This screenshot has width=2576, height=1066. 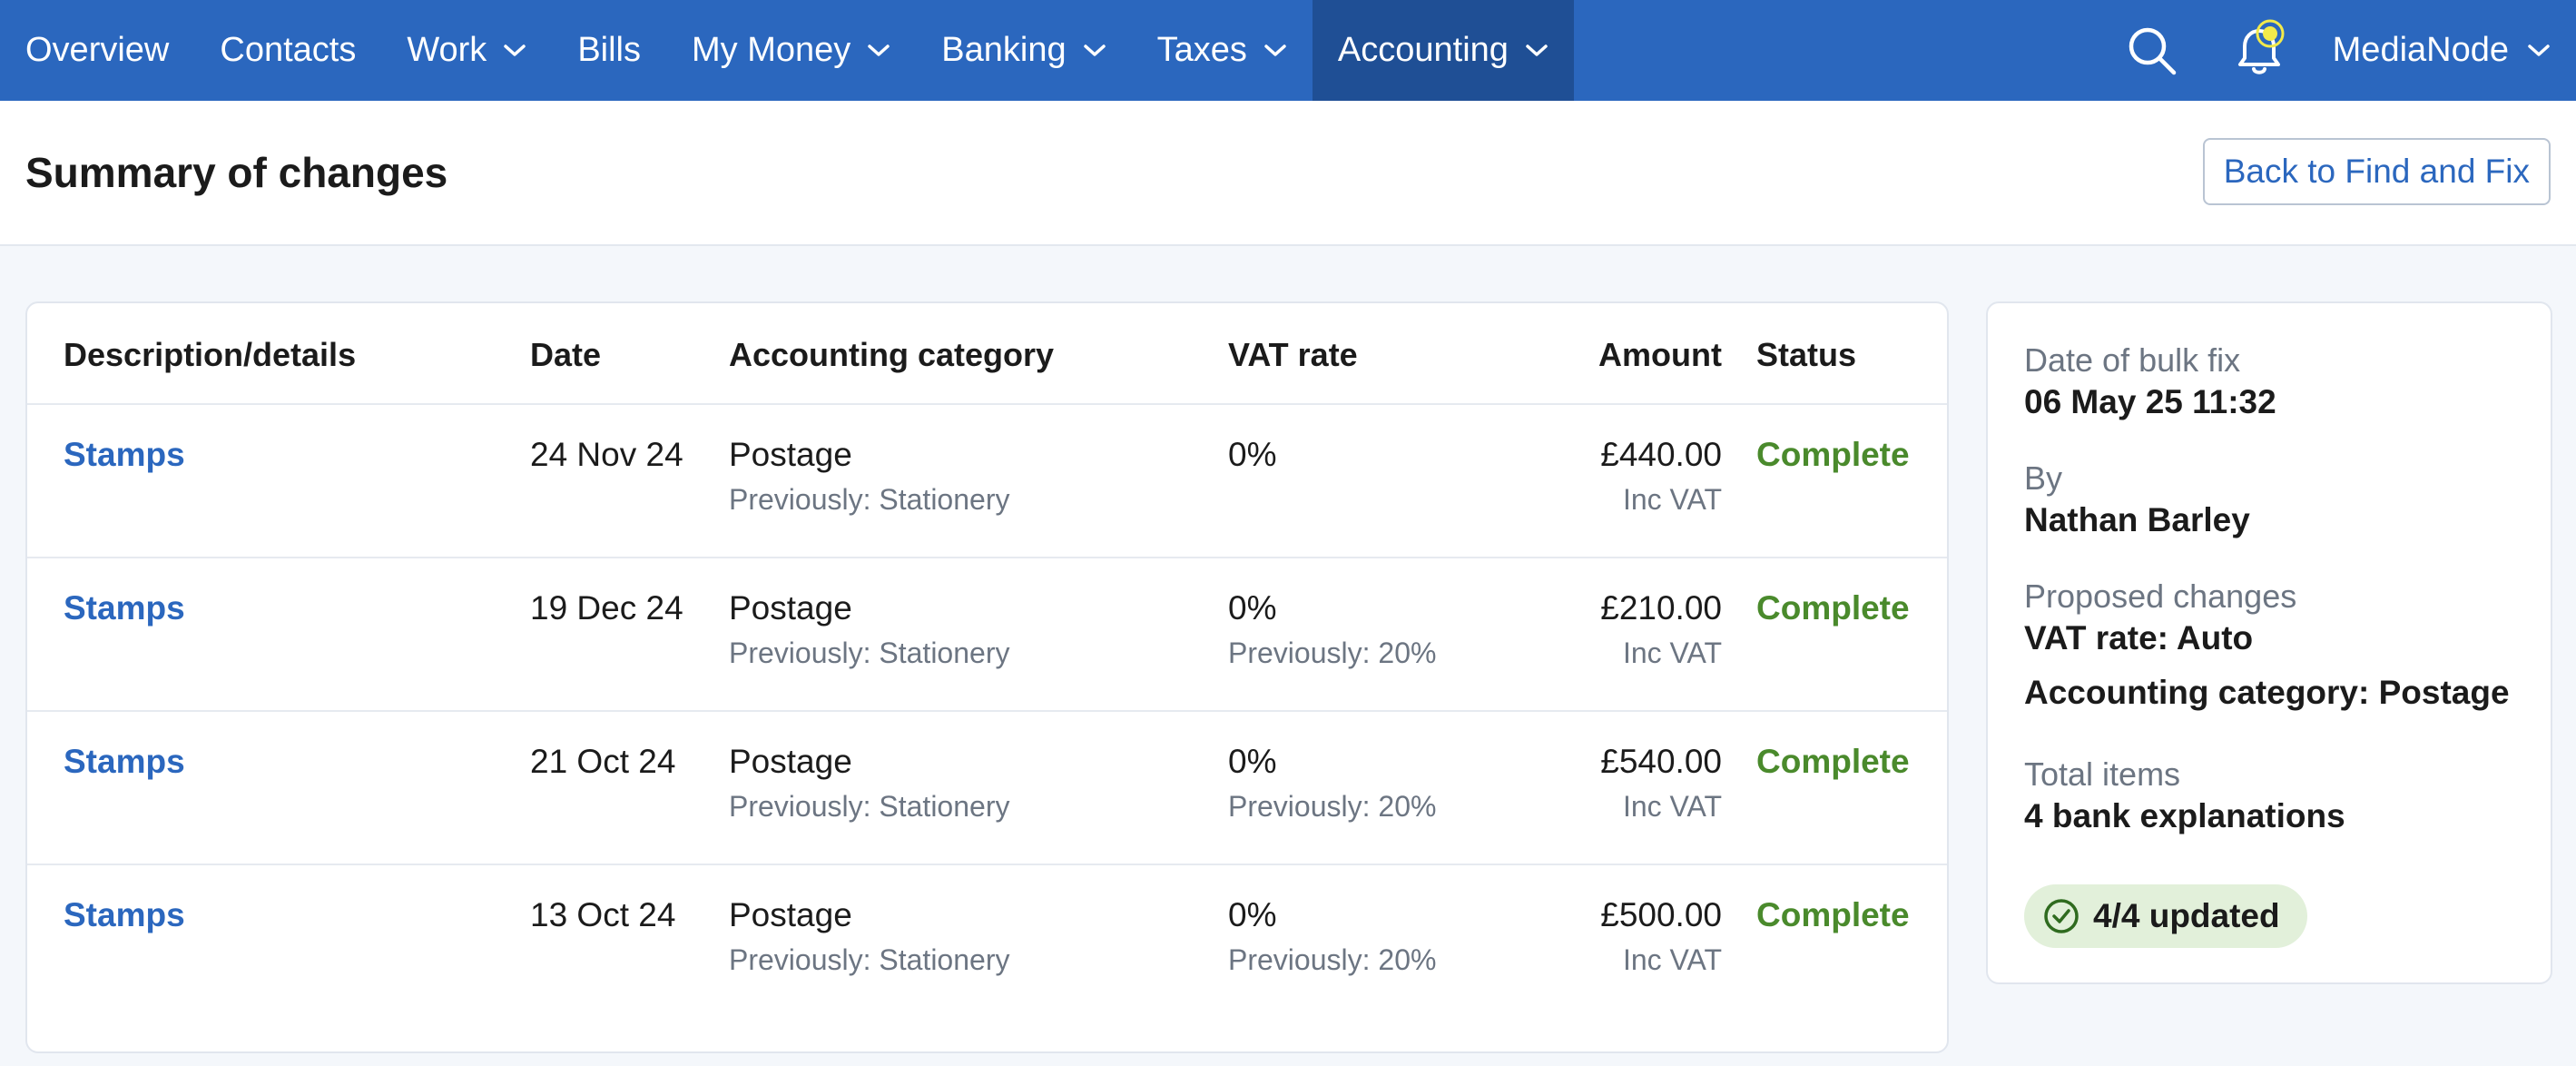 What do you see at coordinates (1661, 783) in the screenshot?
I see `row-amount: £540.00 Inc VAT` at bounding box center [1661, 783].